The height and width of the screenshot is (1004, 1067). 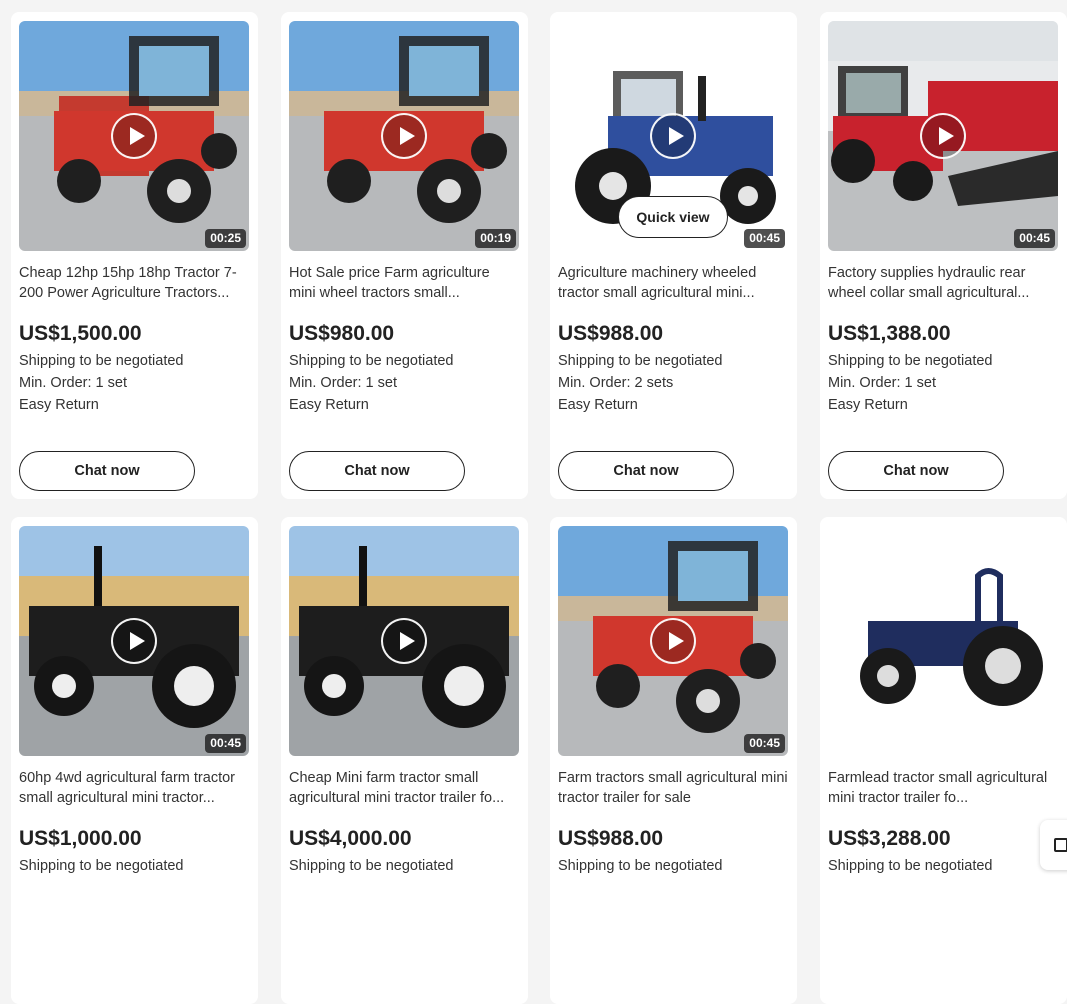 What do you see at coordinates (673, 217) in the screenshot?
I see `quick-view-button: Quick view` at bounding box center [673, 217].